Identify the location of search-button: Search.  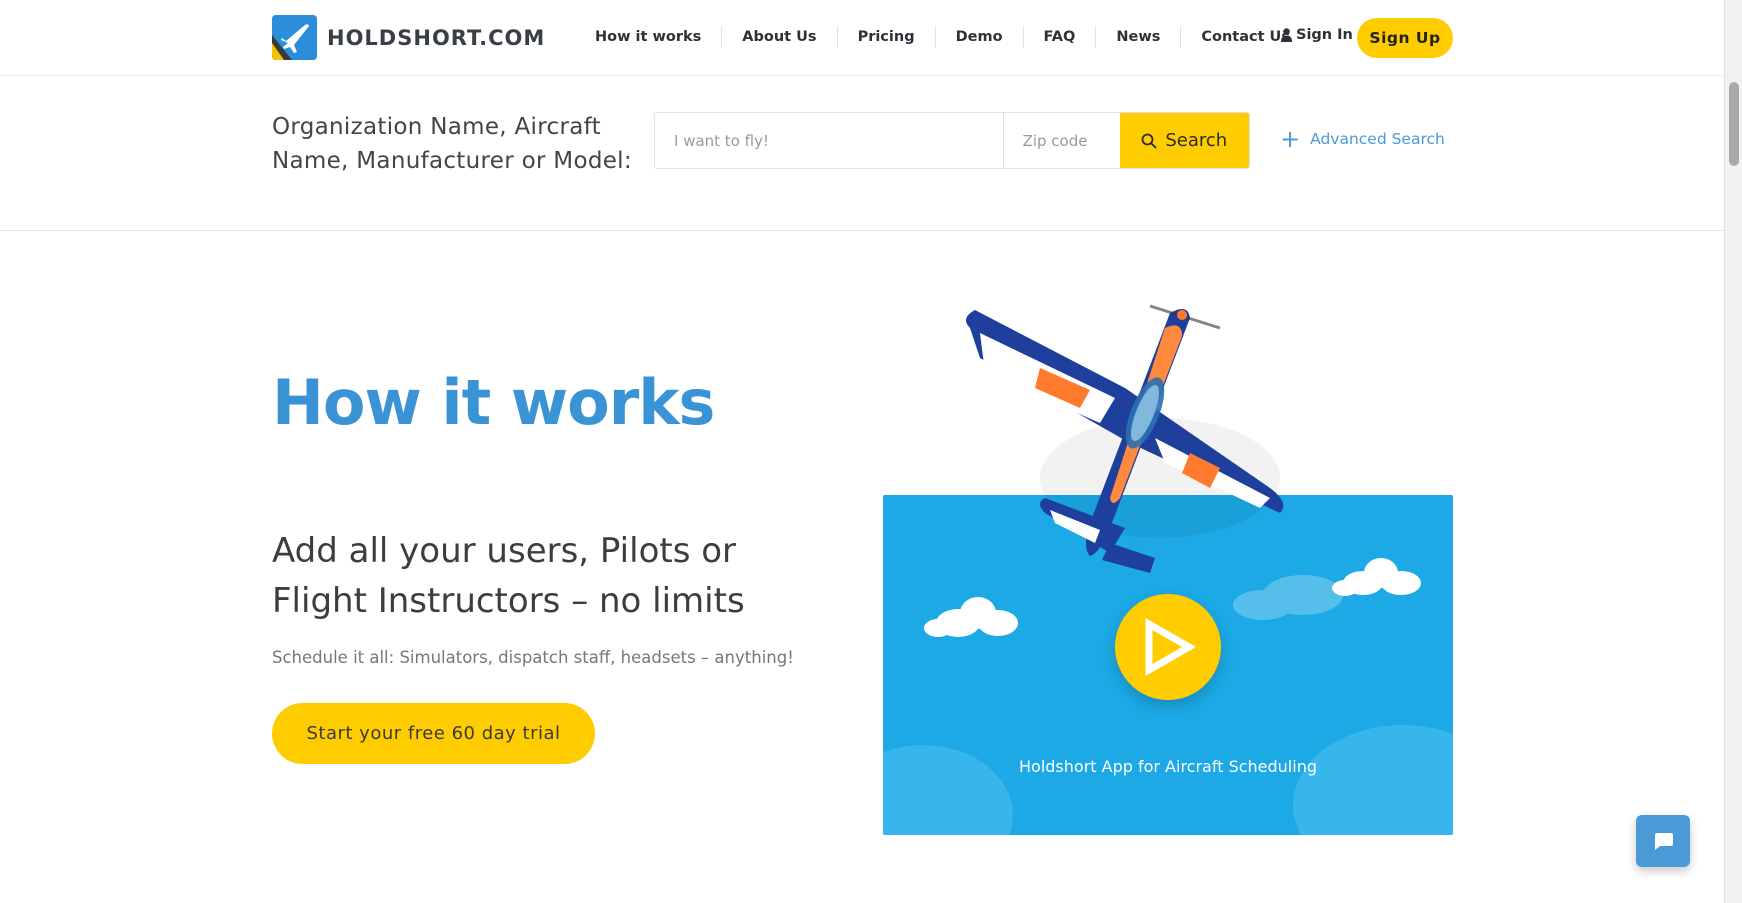
(1184, 140).